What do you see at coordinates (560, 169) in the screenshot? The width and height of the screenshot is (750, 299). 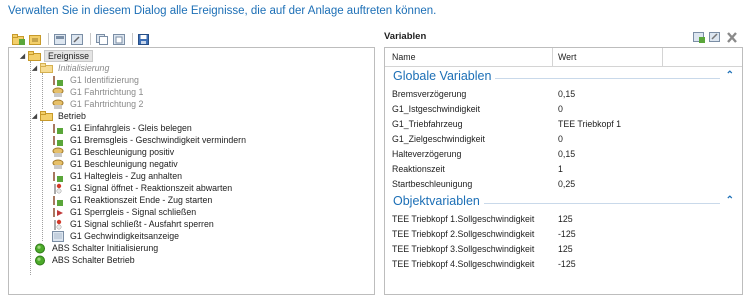 I see `variable-value: 1` at bounding box center [560, 169].